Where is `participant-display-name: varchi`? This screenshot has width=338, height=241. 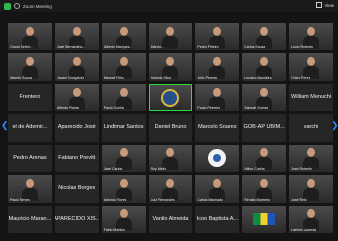 participant-display-name: varchi is located at coordinates (311, 127).